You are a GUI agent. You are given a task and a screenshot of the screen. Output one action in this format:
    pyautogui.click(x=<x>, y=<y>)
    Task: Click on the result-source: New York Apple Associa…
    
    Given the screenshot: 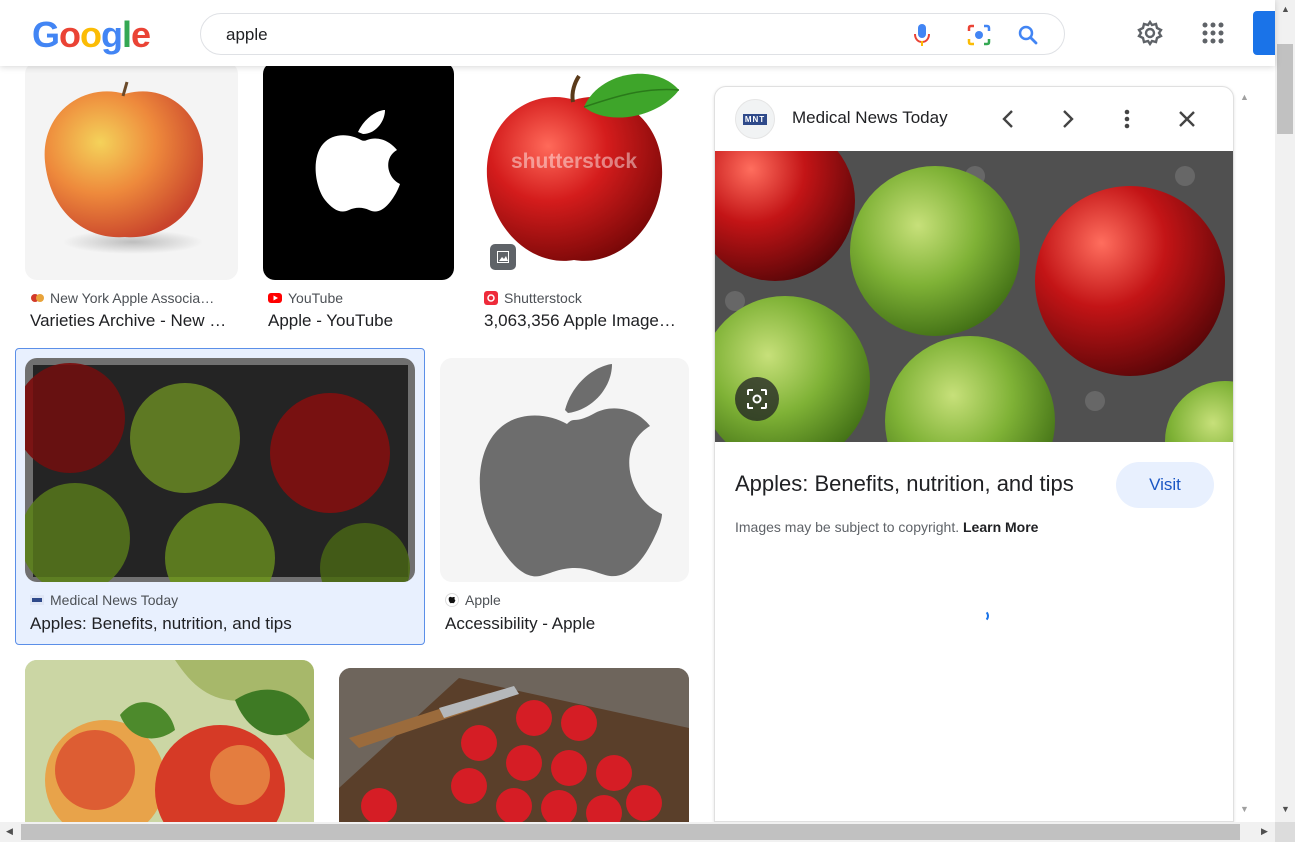 What is the action you would take?
    pyautogui.click(x=134, y=298)
    